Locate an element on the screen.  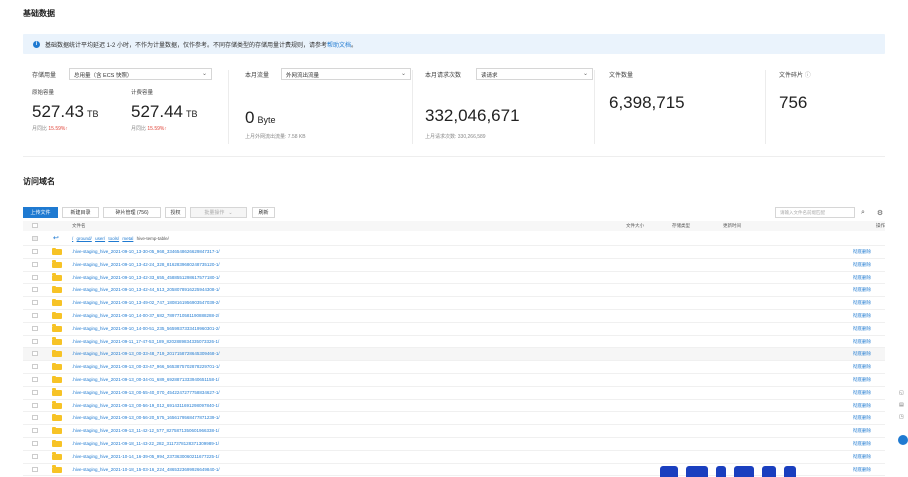
breadcrumb-root: / is located at coordinates (72, 238).